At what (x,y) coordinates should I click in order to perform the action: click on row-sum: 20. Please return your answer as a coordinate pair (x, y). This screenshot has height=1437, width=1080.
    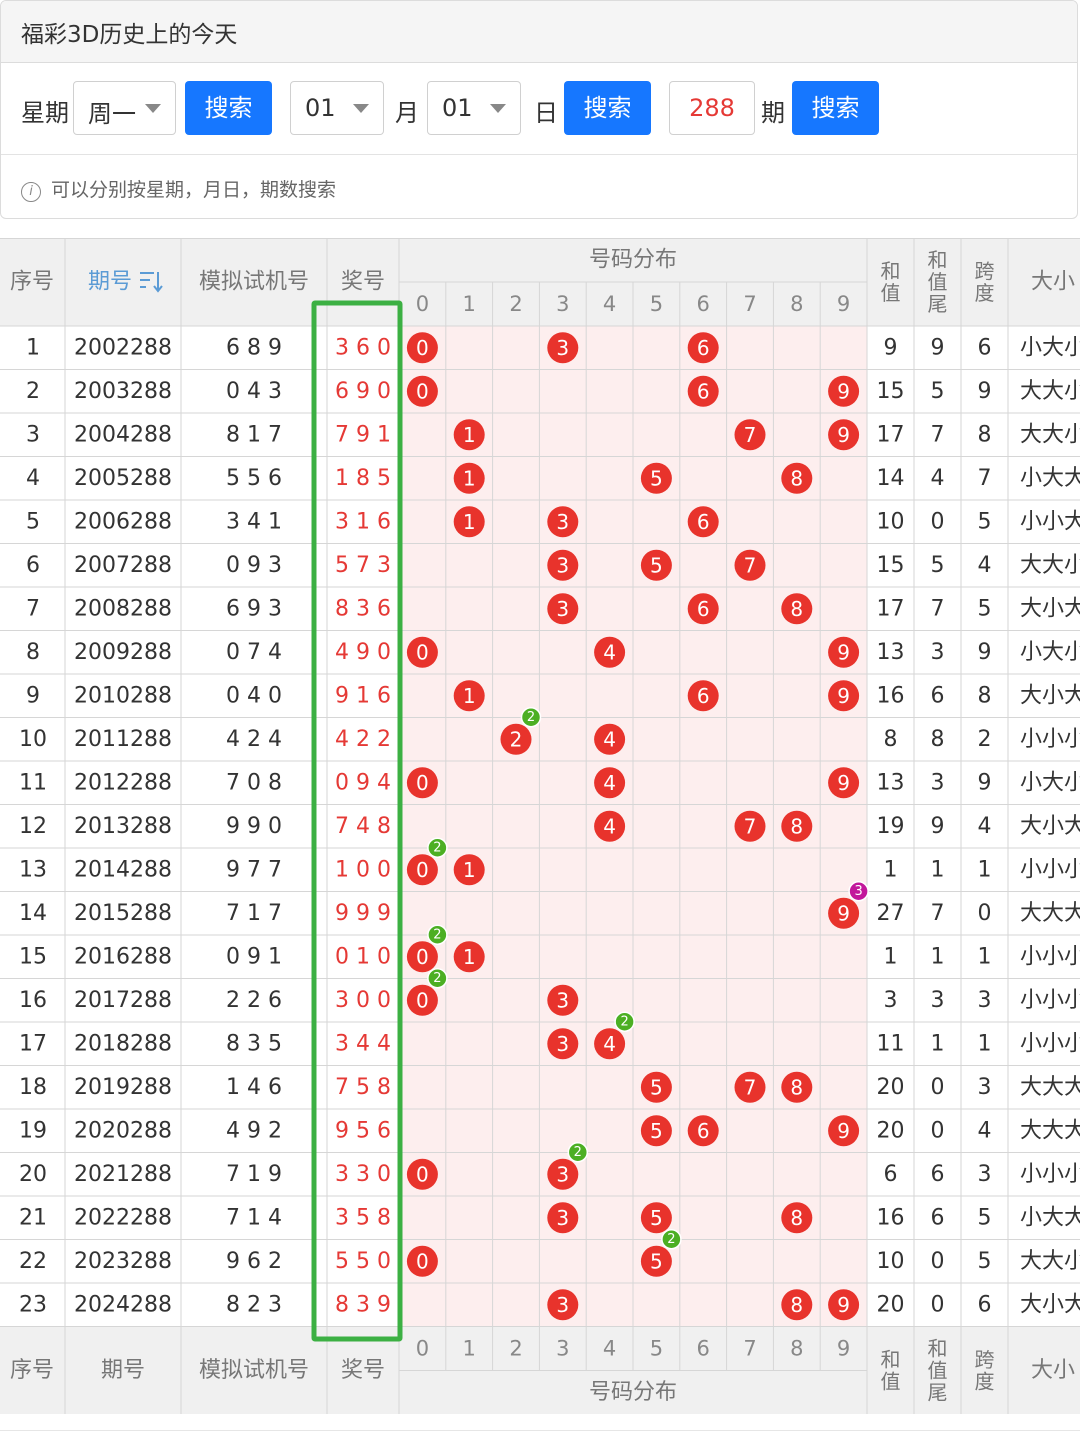
    Looking at the image, I should click on (891, 1304).